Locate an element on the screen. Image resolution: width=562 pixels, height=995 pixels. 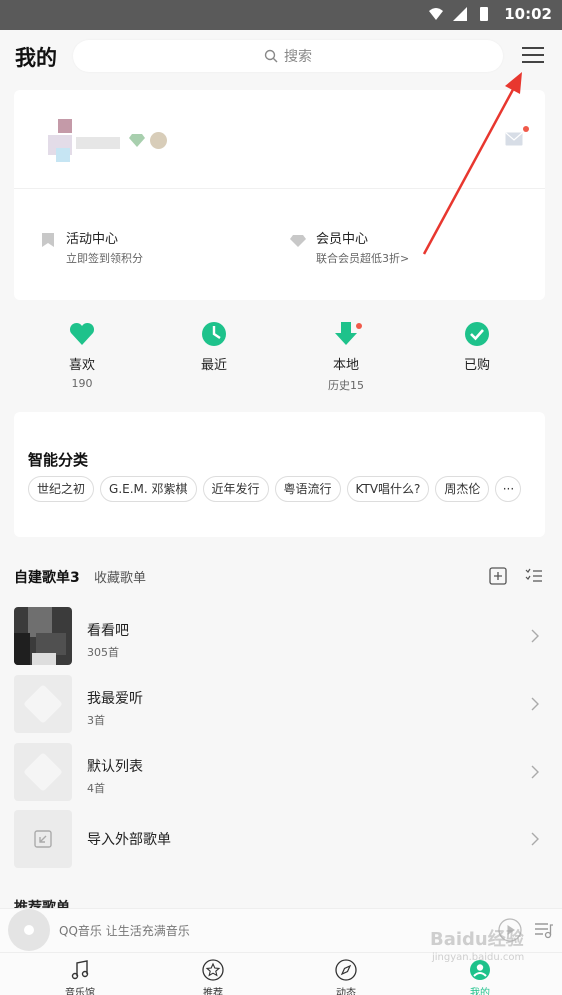
playlist-name: 默认列表 is located at coordinates (115, 767).